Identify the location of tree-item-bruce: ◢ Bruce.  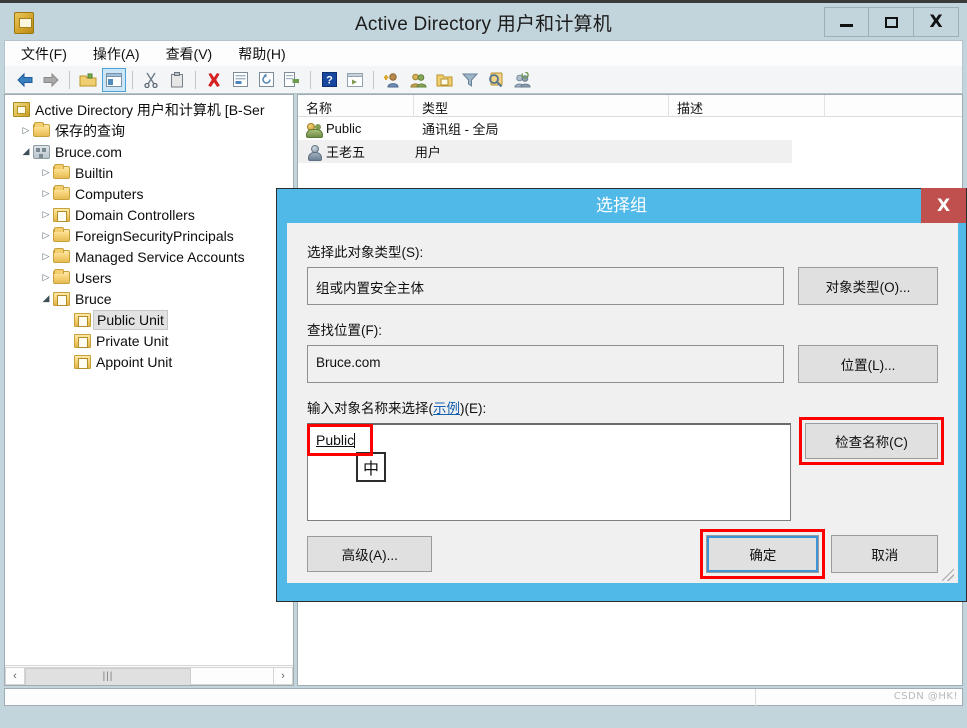
(149, 298).